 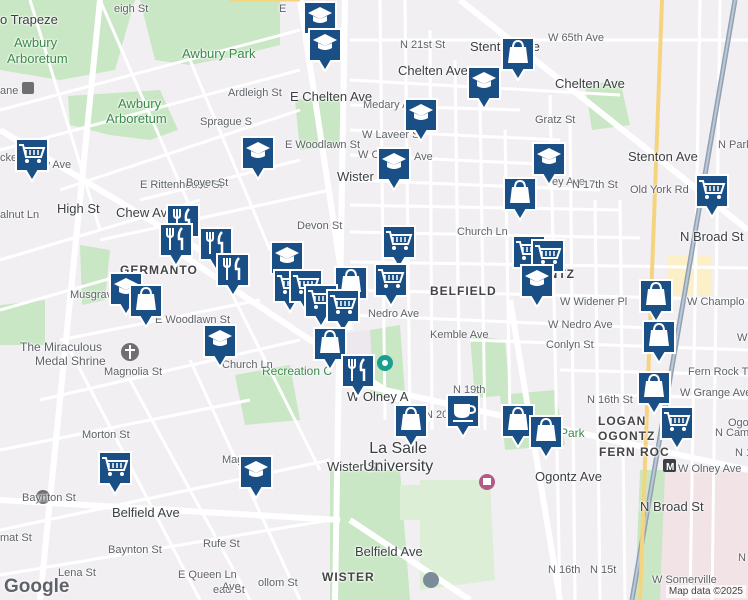 What do you see at coordinates (627, 436) in the screenshot?
I see `map-label-ogontz-fern: OGONTZ` at bounding box center [627, 436].